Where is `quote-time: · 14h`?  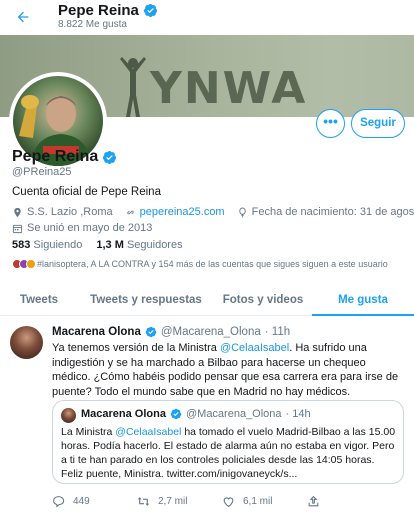
quote-time: · 14h is located at coordinates (298, 414).